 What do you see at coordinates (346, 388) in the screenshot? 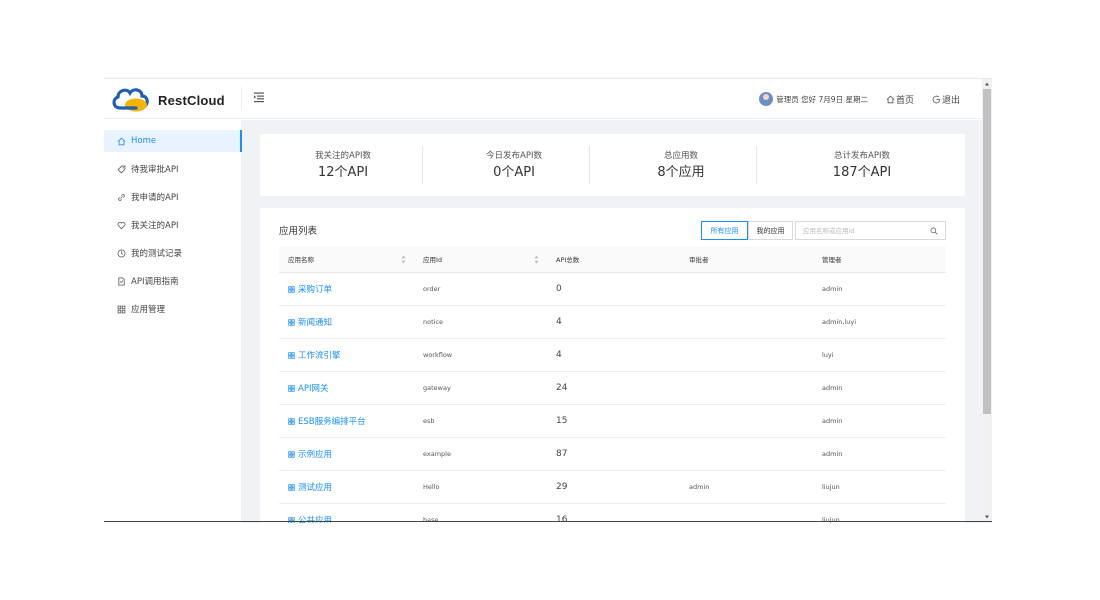
I see `app-name-link: API网关` at bounding box center [346, 388].